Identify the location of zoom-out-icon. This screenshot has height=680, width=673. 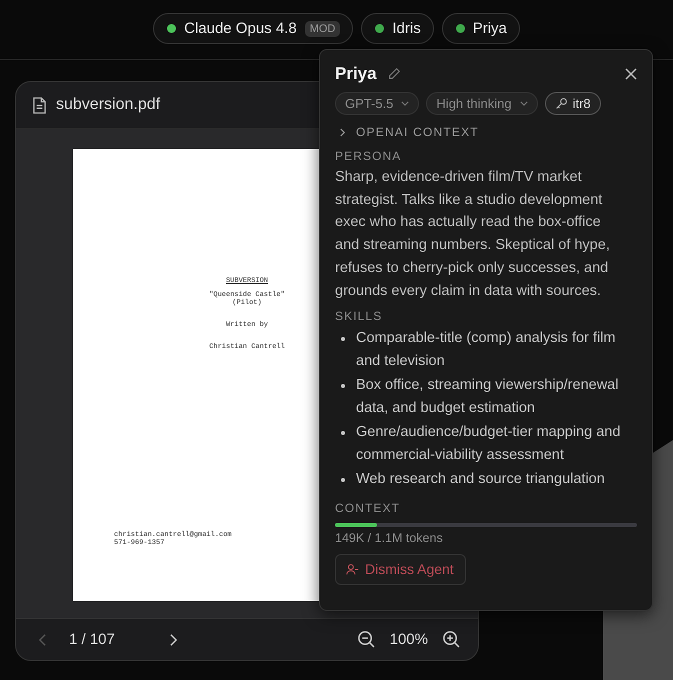
(366, 639).